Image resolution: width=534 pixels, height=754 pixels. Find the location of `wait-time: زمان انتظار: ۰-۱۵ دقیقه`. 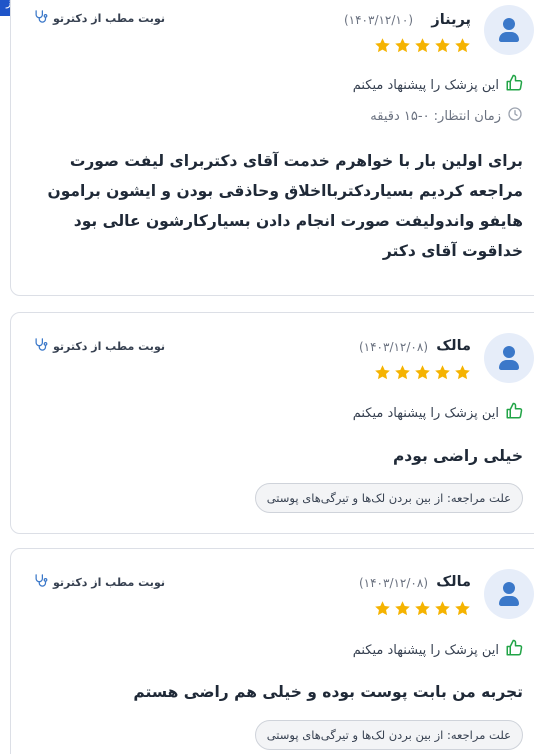

wait-time: زمان انتظار: ۰-۱۵ دقیقه is located at coordinates (446, 116).